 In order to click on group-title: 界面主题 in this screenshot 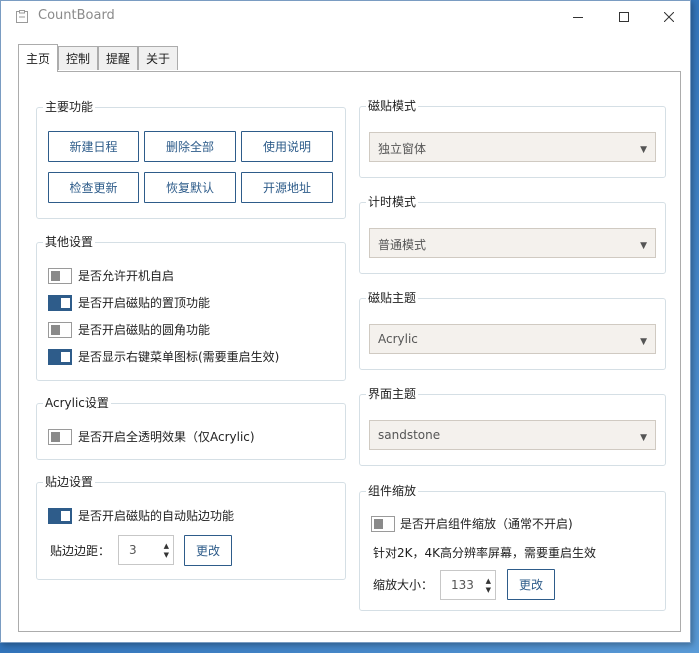, I will do `click(392, 394)`.